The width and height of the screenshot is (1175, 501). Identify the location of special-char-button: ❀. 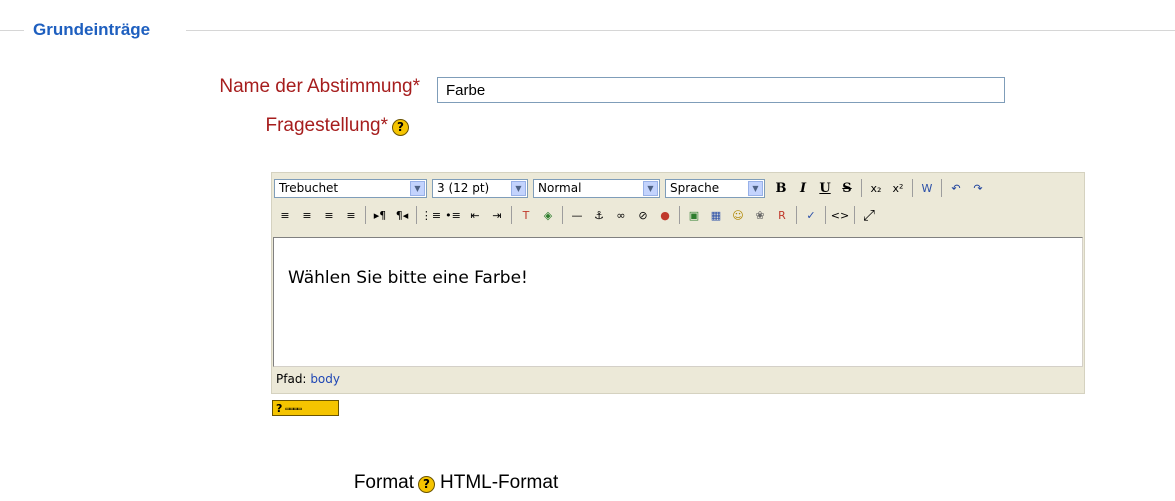
(760, 215).